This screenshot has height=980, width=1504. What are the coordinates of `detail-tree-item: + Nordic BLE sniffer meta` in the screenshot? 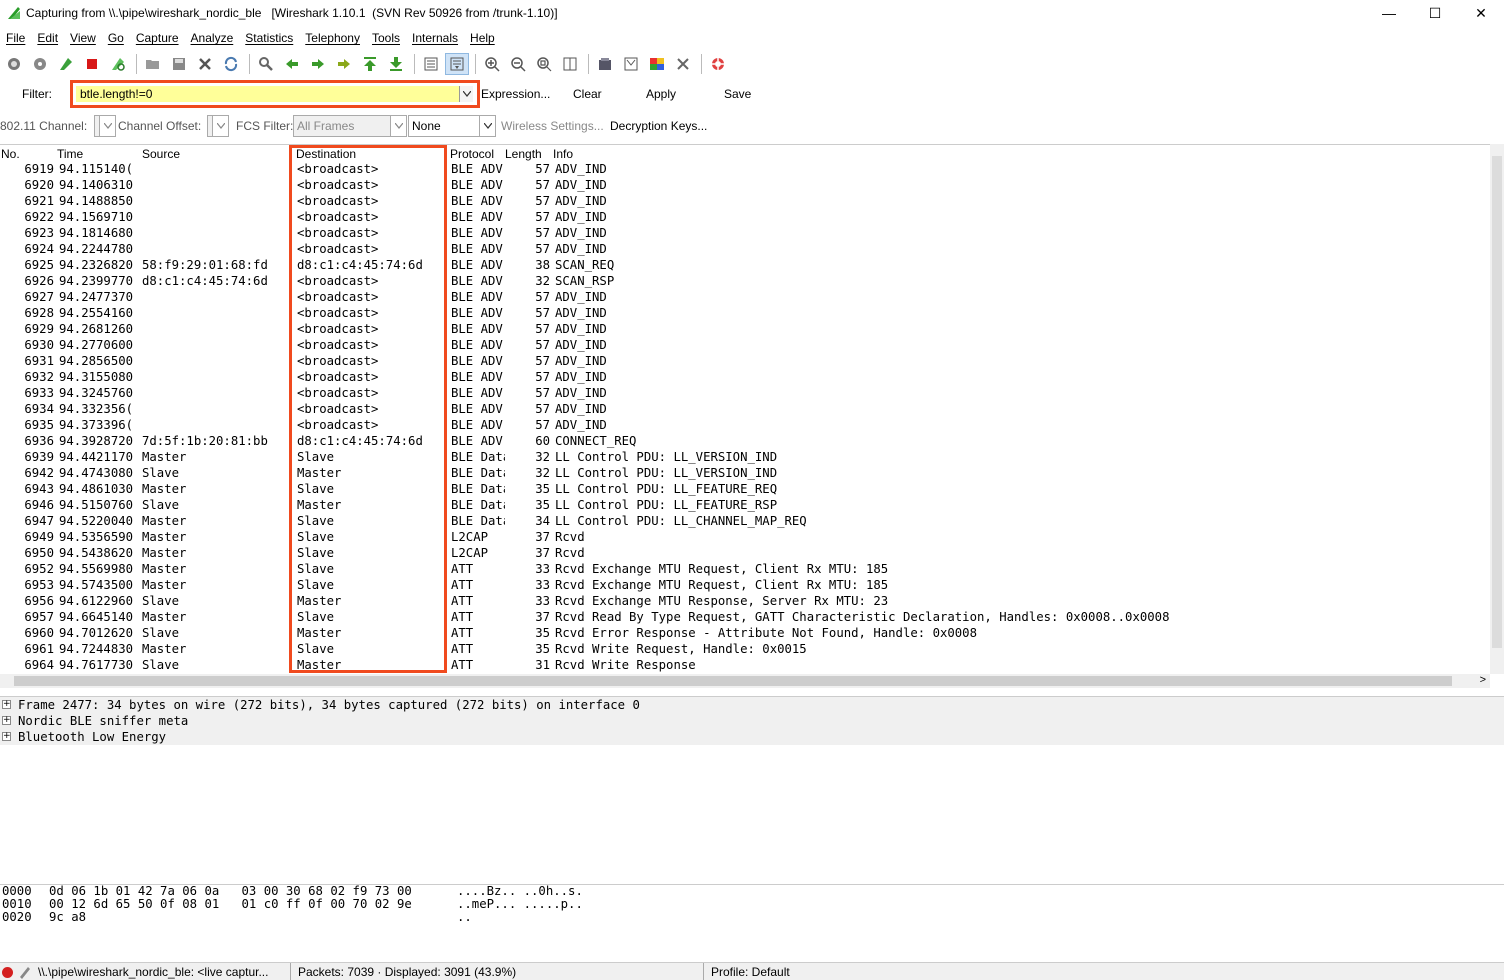 It's located at (752, 721).